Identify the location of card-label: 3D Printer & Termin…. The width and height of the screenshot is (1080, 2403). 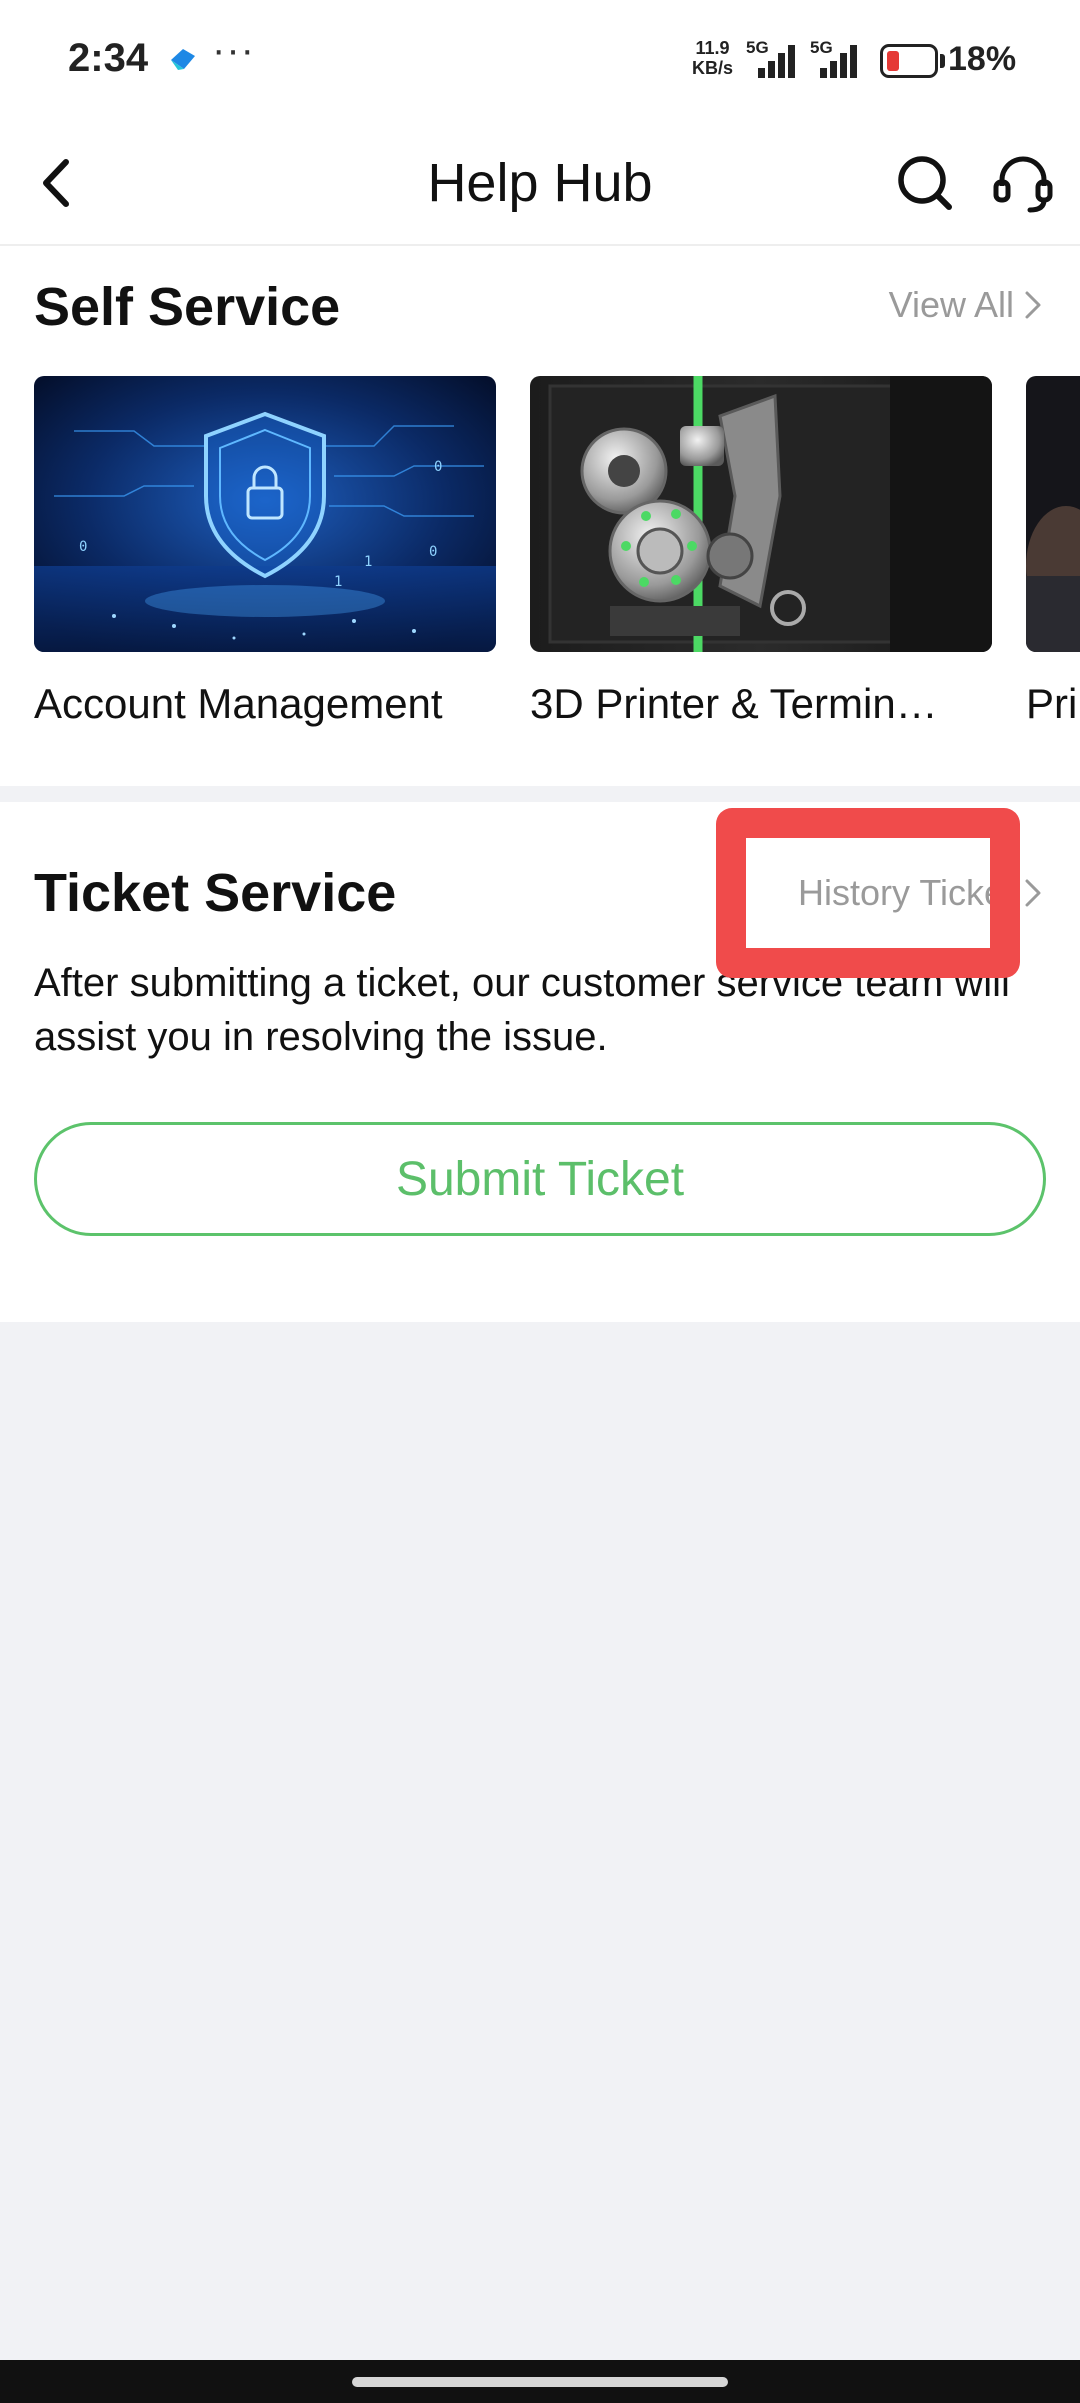
(734, 703).